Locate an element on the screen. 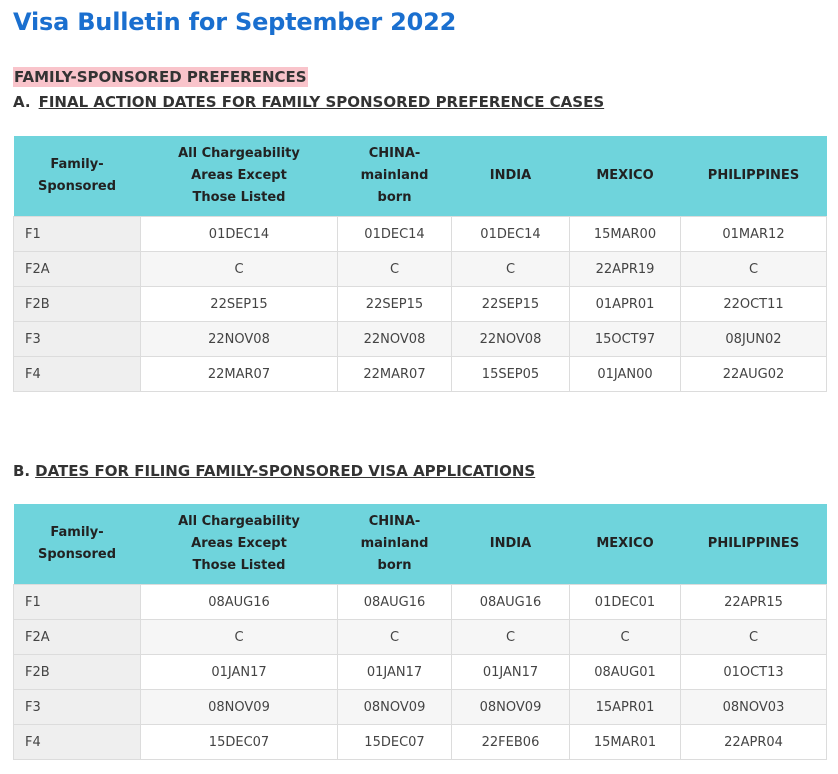  table-row: F4 15DEC07 15DEC07 22FEB06 15MAR01 22APR04 is located at coordinates (420, 742).